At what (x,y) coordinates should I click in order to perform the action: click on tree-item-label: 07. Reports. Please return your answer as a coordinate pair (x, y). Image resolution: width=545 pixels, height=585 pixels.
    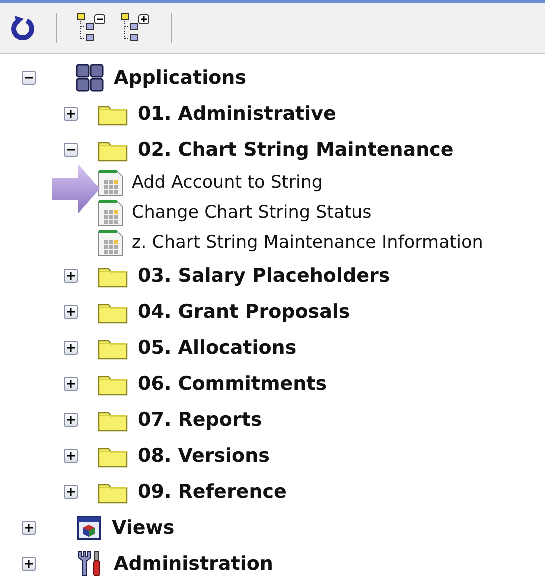
    Looking at the image, I should click on (200, 420).